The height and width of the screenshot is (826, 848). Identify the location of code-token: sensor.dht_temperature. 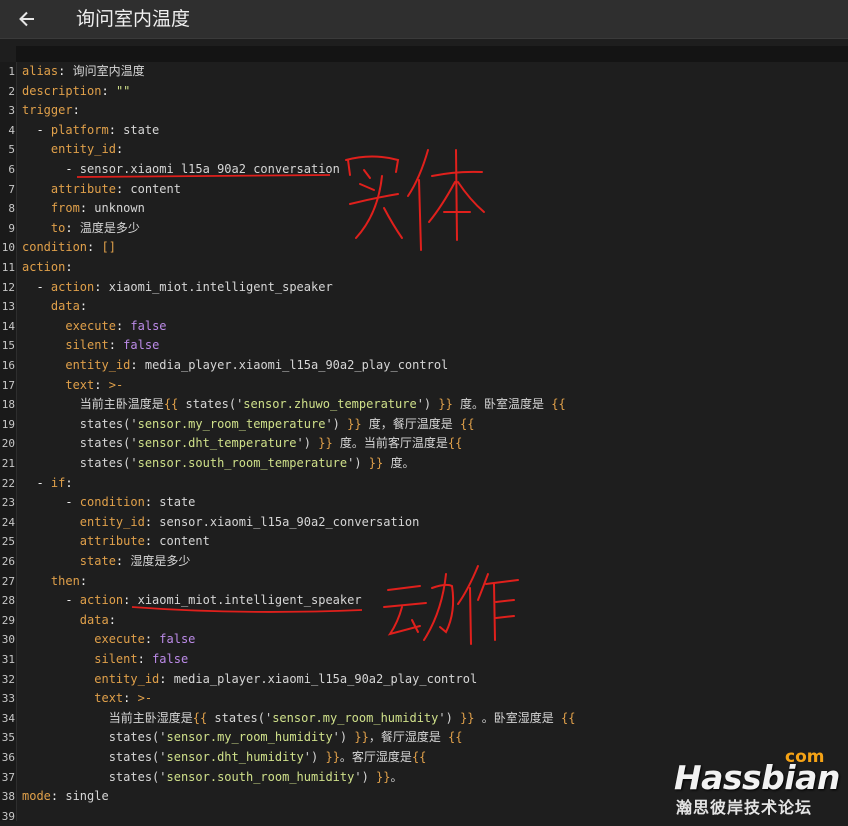
(217, 443).